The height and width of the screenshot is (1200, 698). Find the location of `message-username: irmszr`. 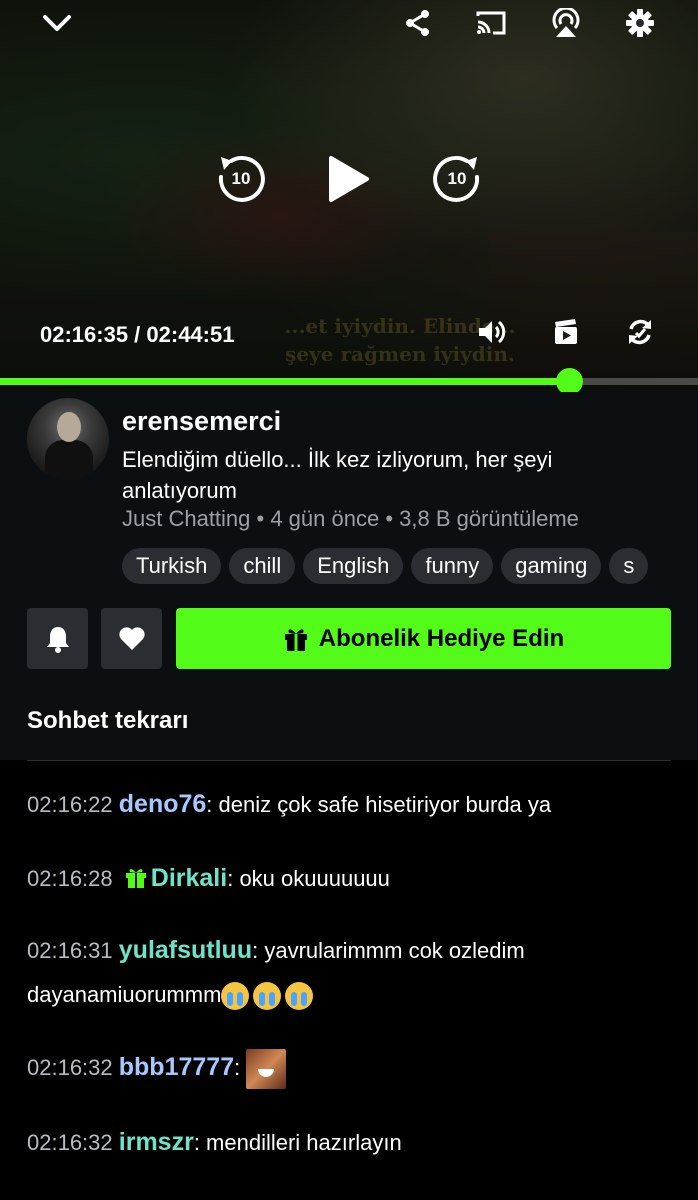

message-username: irmszr is located at coordinates (156, 1142).